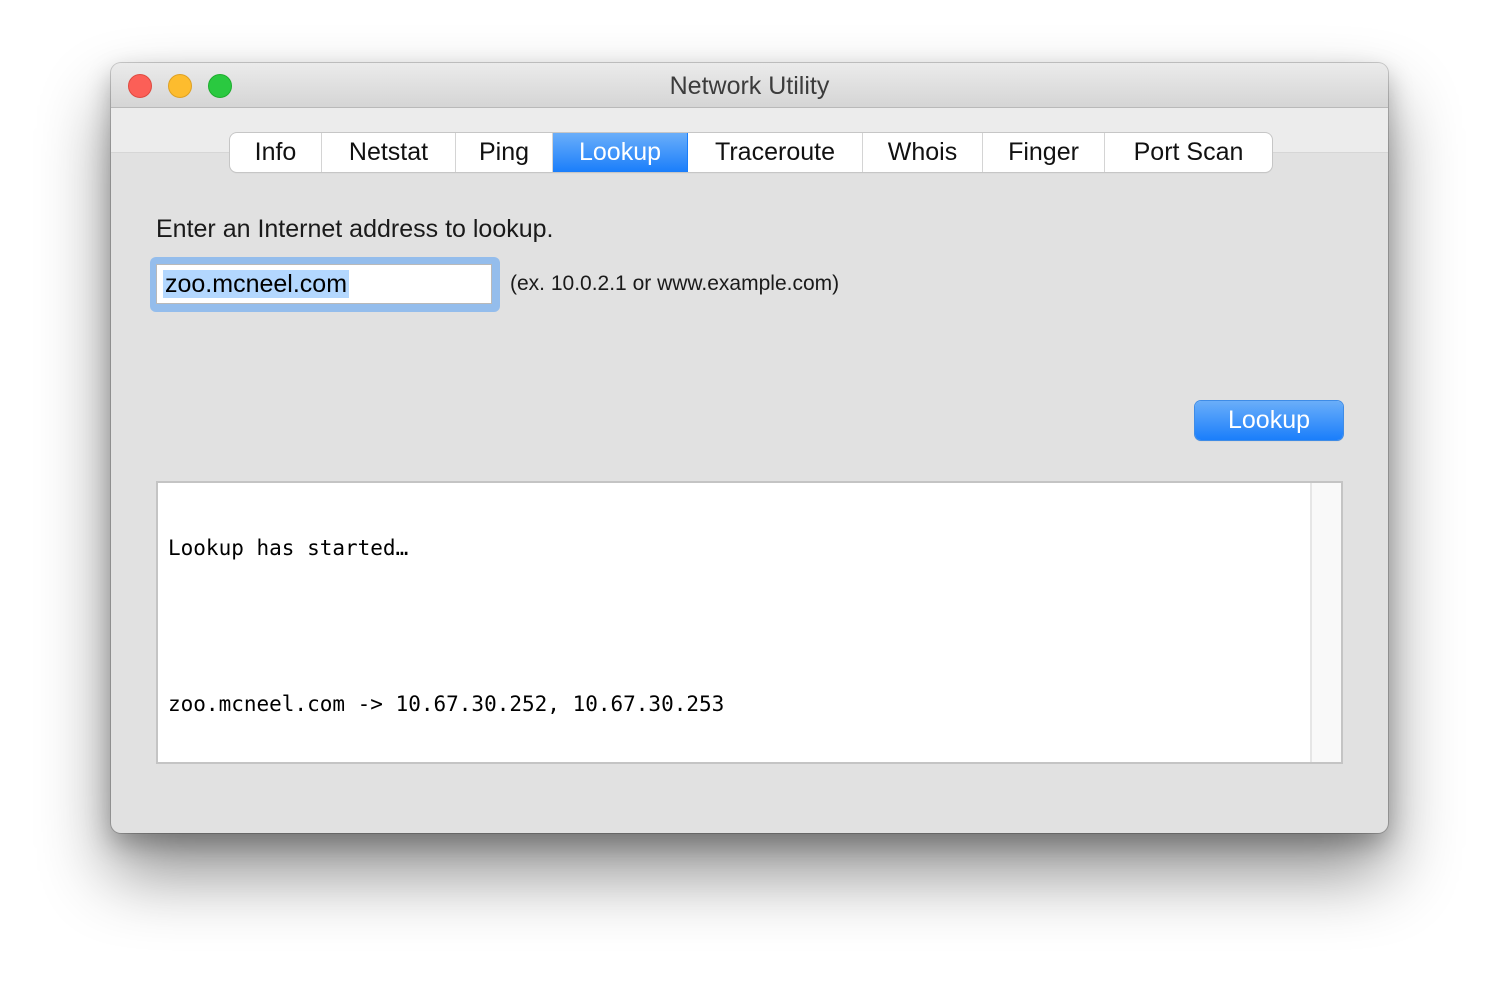  What do you see at coordinates (1044, 152) in the screenshot?
I see `tab-finger: Finger` at bounding box center [1044, 152].